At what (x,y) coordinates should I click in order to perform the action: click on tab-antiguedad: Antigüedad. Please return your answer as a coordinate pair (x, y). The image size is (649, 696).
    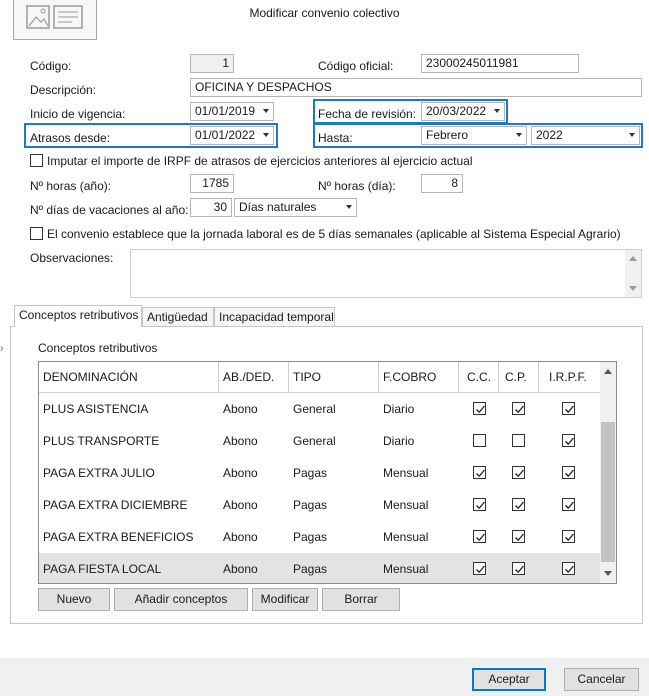
    Looking at the image, I should click on (178, 316).